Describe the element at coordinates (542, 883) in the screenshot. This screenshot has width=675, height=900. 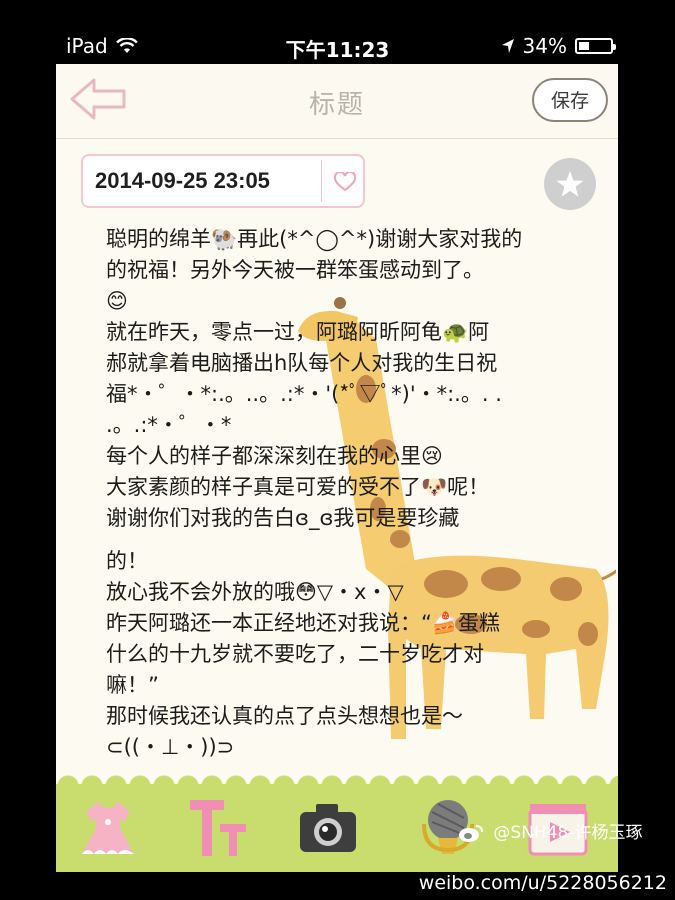
I see `weibo-url: weibo.com/u/5228056212` at that location.